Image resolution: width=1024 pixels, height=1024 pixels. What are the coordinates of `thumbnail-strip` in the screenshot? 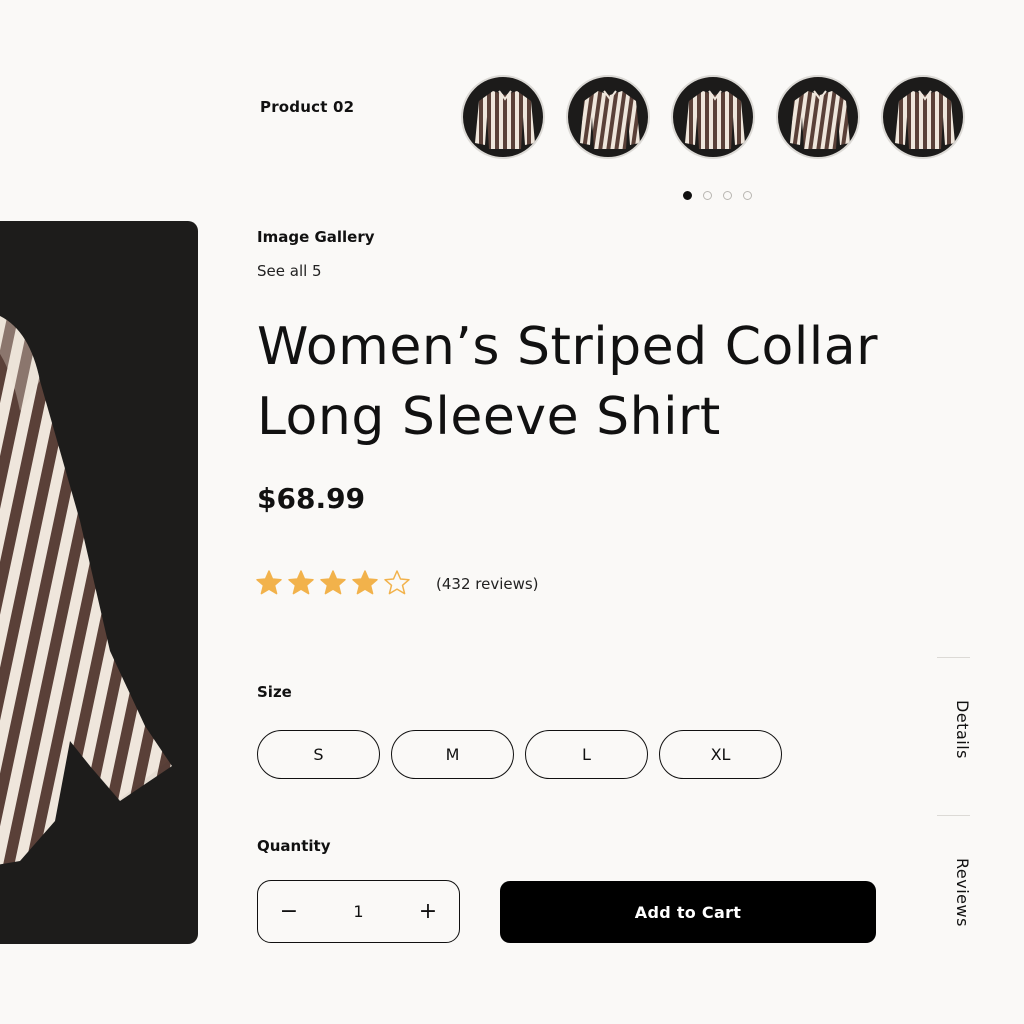 It's located at (713, 117).